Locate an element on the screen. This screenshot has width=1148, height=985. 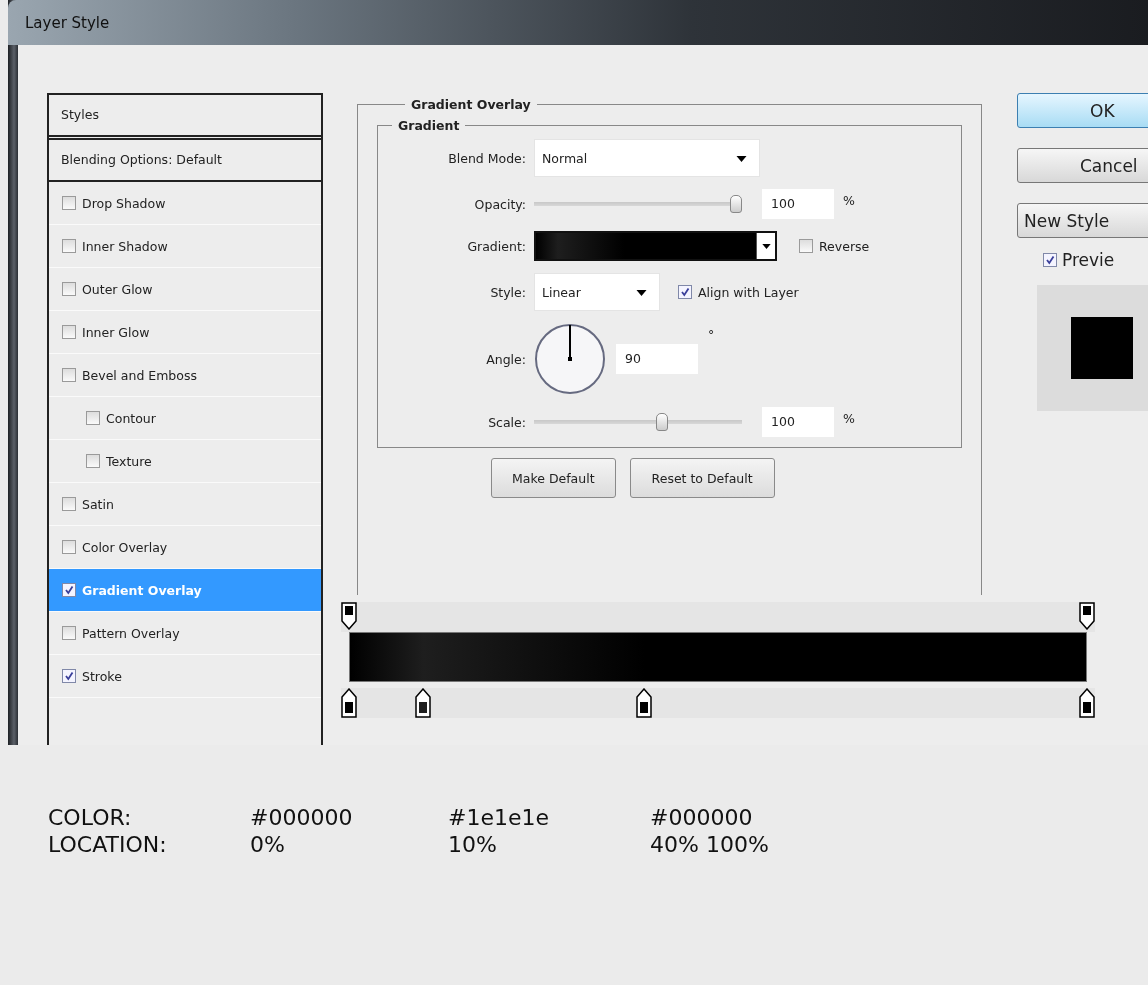
opacity-input: 100 is located at coordinates (798, 204).